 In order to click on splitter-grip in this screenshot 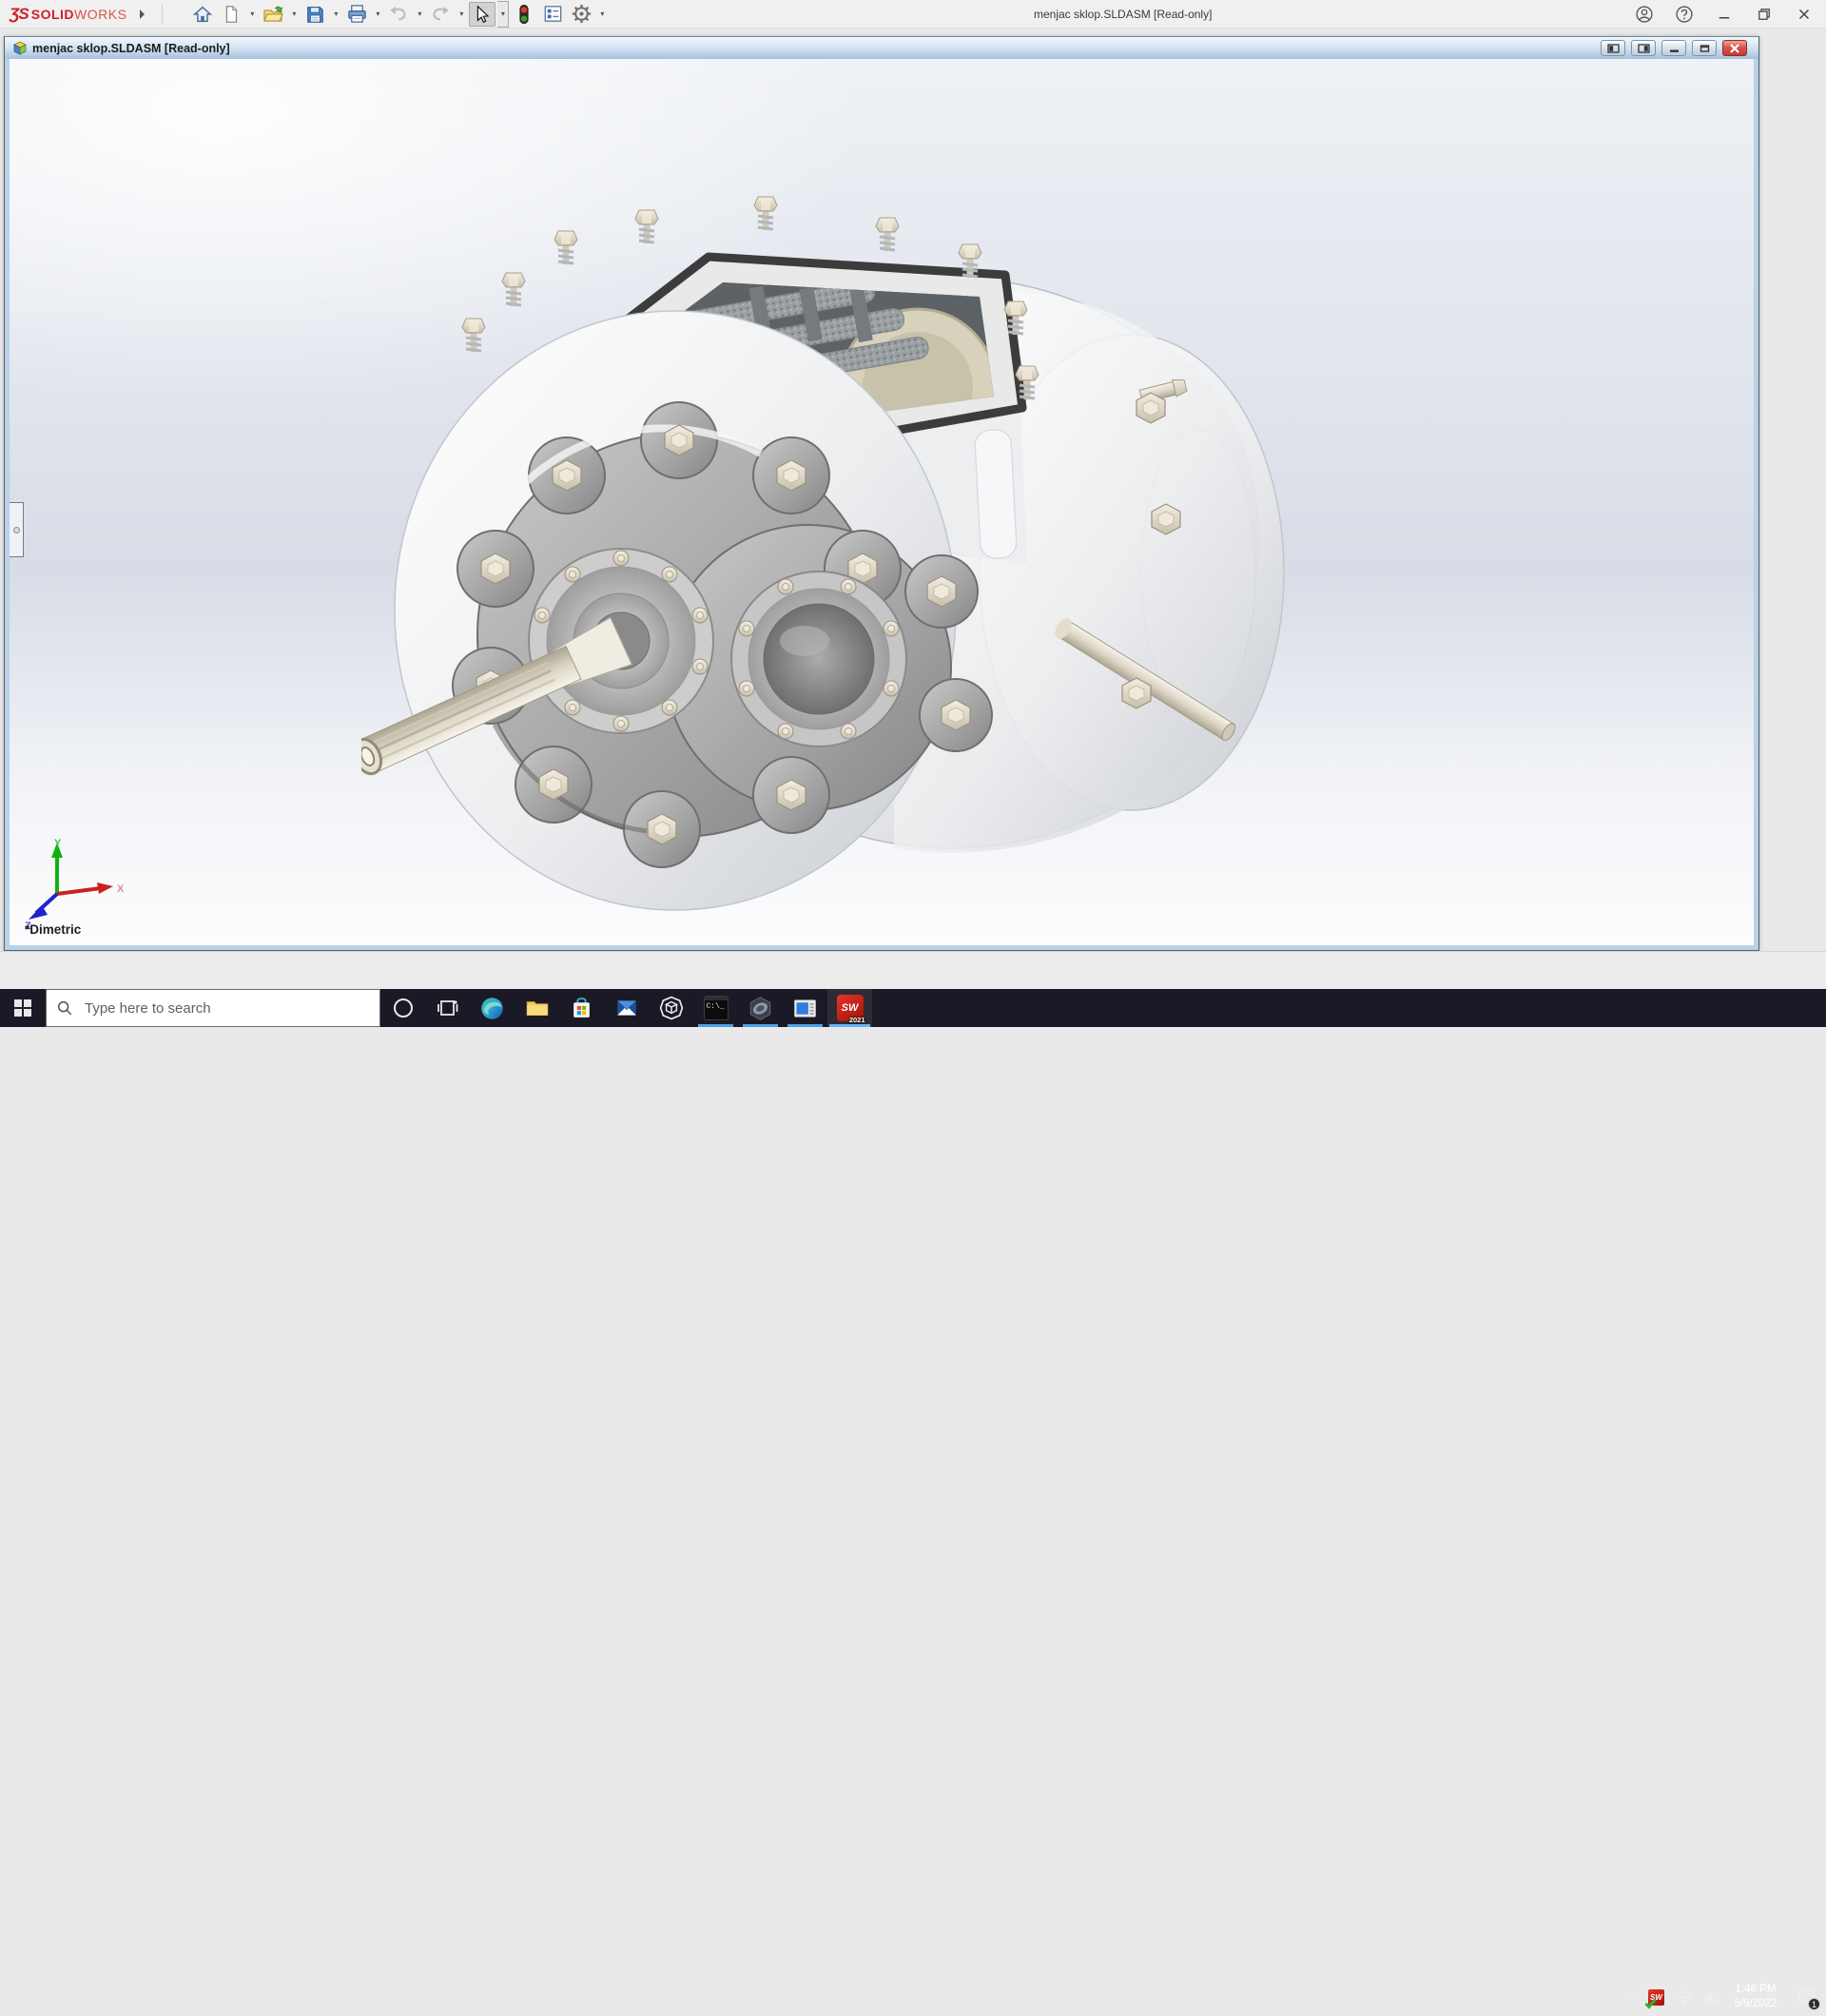, I will do `click(16, 530)`.